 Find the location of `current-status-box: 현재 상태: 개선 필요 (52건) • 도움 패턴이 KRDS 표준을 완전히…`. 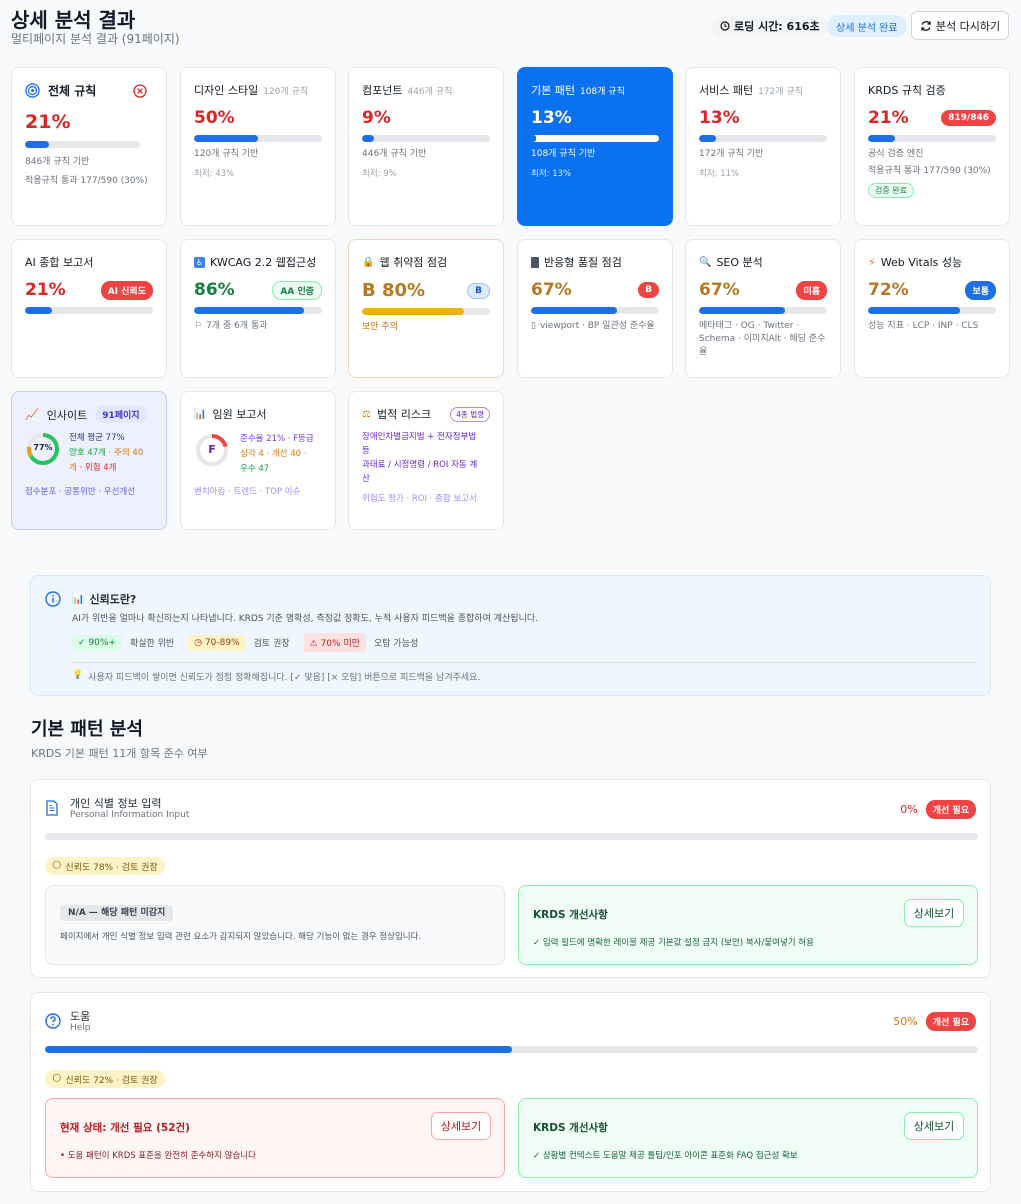

current-status-box: 현재 상태: 개선 필요 (52건) • 도움 패턴이 KRDS 표준을 완전히… is located at coordinates (275, 1138).